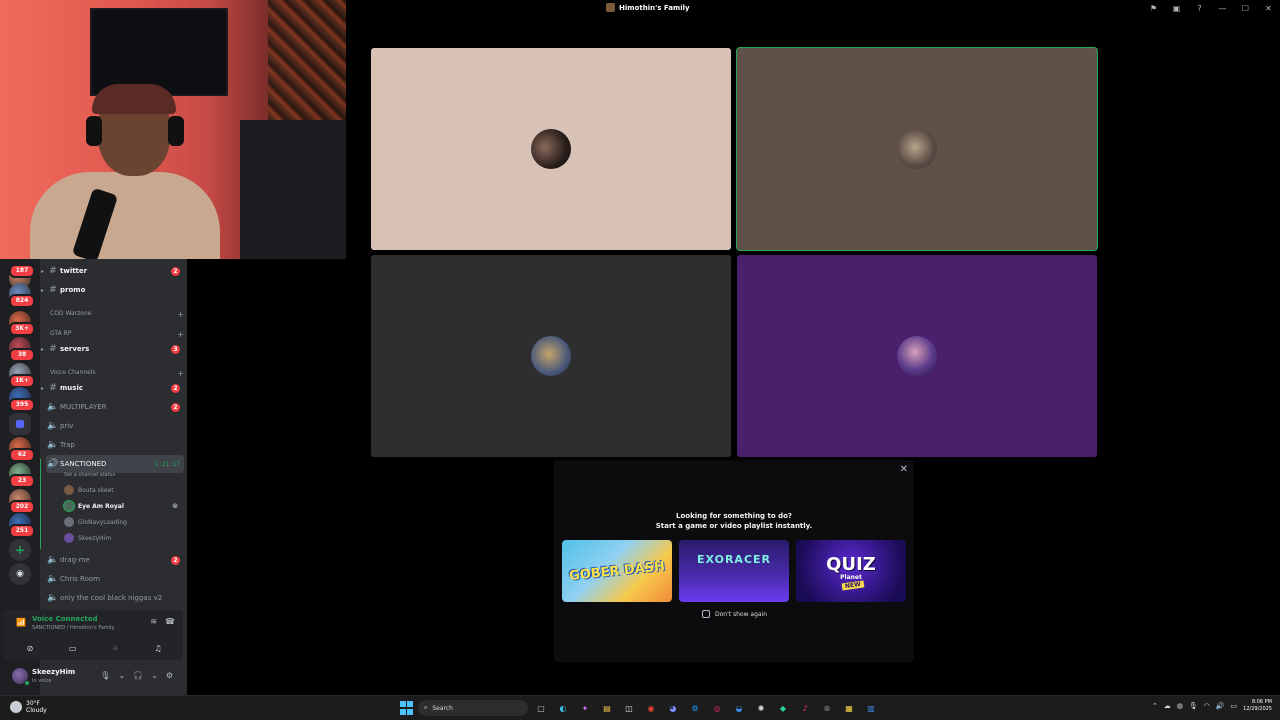  What do you see at coordinates (115, 407) in the screenshot?
I see `channel-multiplayer: 🔈 MULTIPLAYER 2` at bounding box center [115, 407].